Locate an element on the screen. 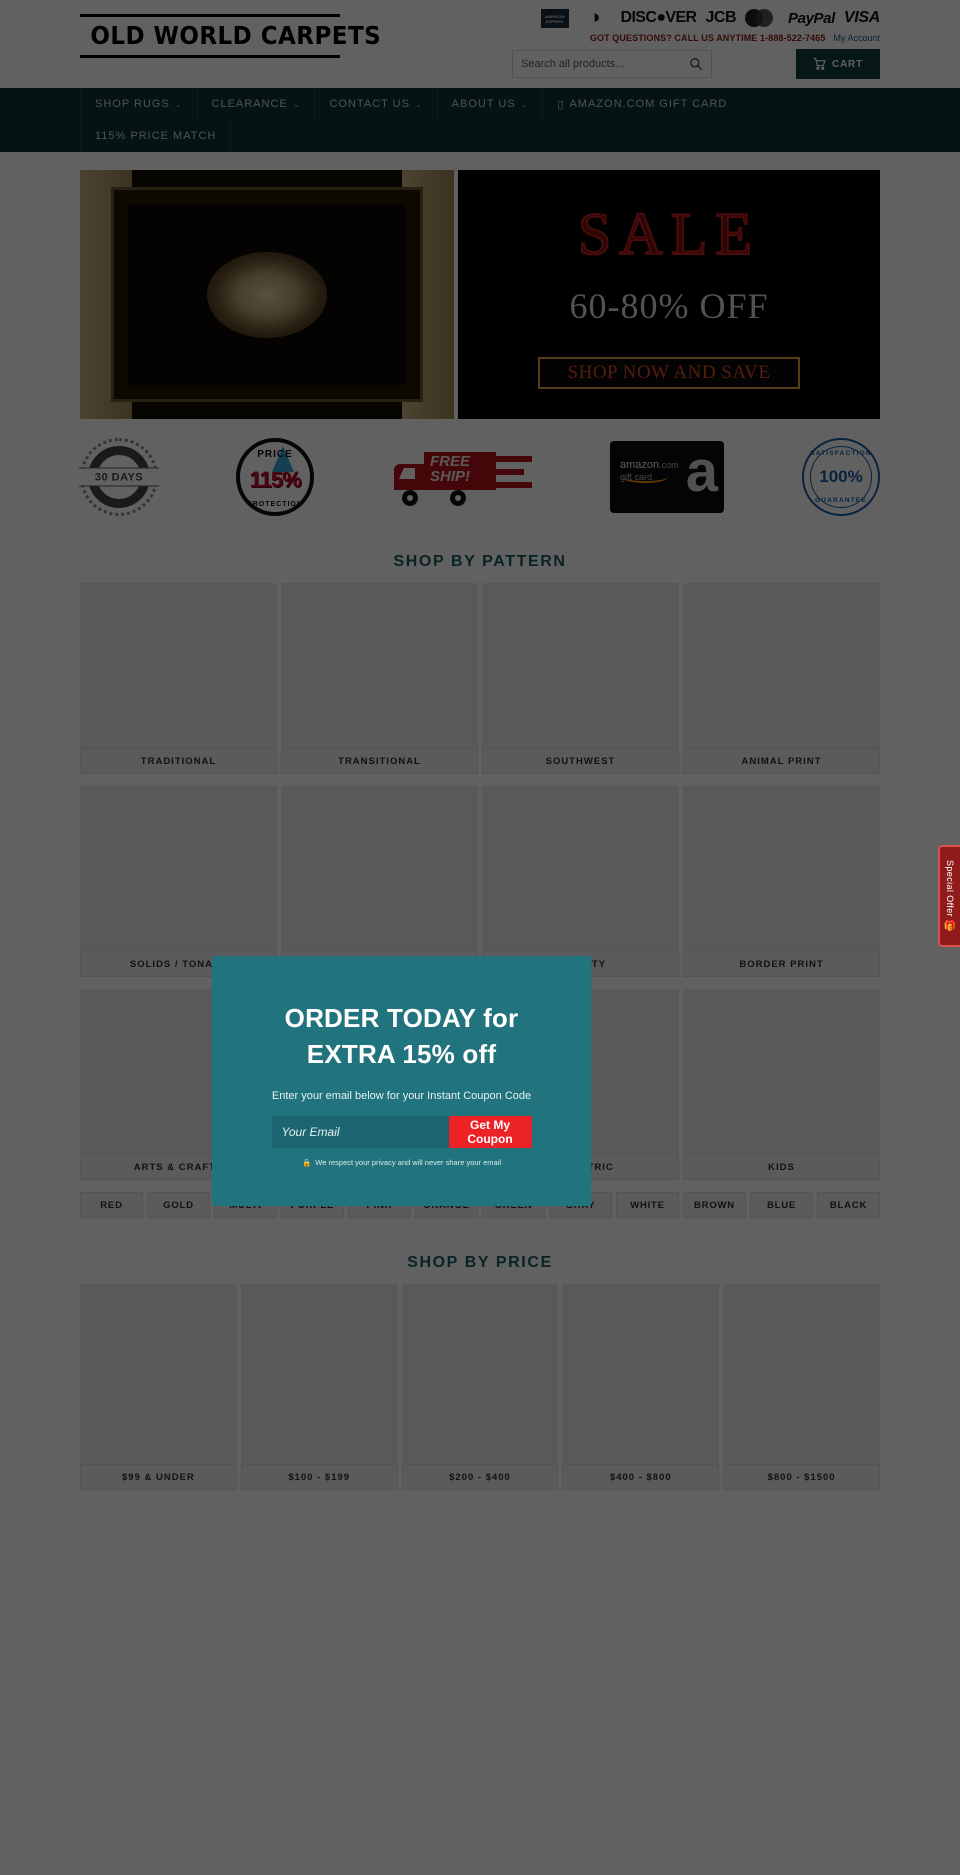 This screenshot has width=960, height=1875. modal-email-input is located at coordinates (360, 1132).